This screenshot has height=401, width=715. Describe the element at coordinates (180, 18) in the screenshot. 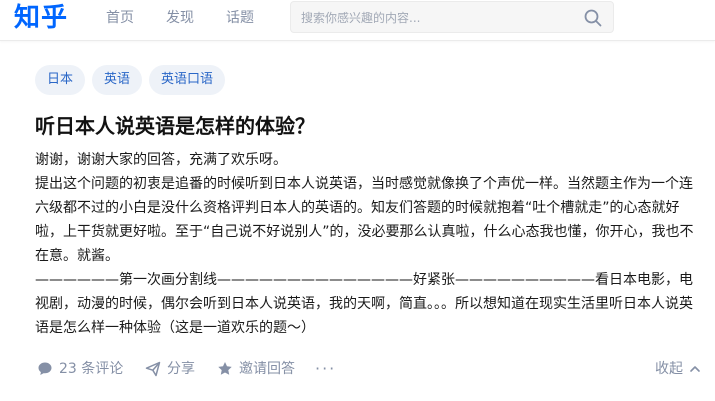

I see `nav-discover: 发现` at that location.